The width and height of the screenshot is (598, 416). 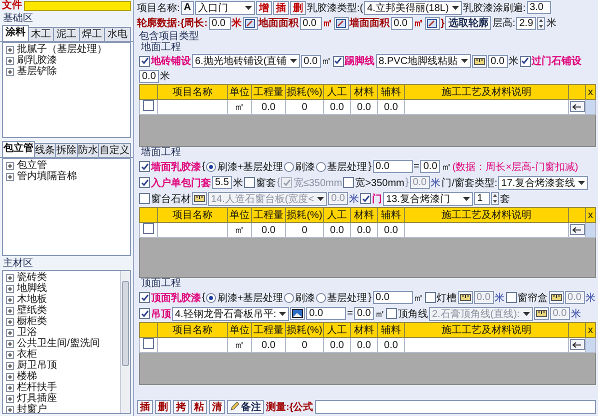 I want to click on tab: 防水, so click(x=88, y=150).